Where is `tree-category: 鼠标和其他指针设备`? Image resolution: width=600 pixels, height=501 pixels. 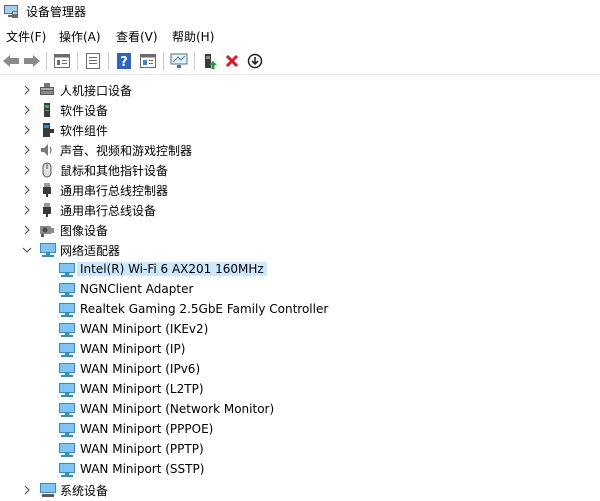 tree-category: 鼠标和其他指针设备 is located at coordinates (300, 170).